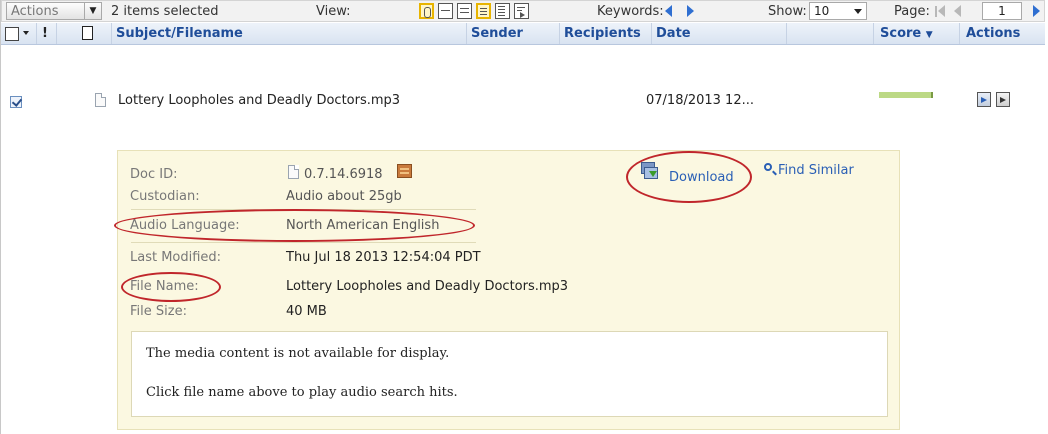 The height and width of the screenshot is (434, 1048). What do you see at coordinates (35, 11) in the screenshot?
I see `actions-menu-label: Actions` at bounding box center [35, 11].